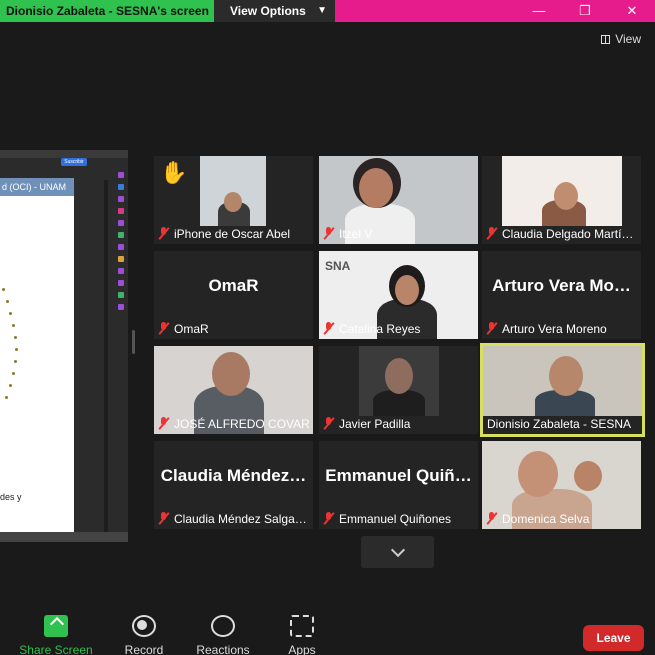 This screenshot has height=655, width=655. I want to click on participant-display-name: OmaR, so click(233, 285).